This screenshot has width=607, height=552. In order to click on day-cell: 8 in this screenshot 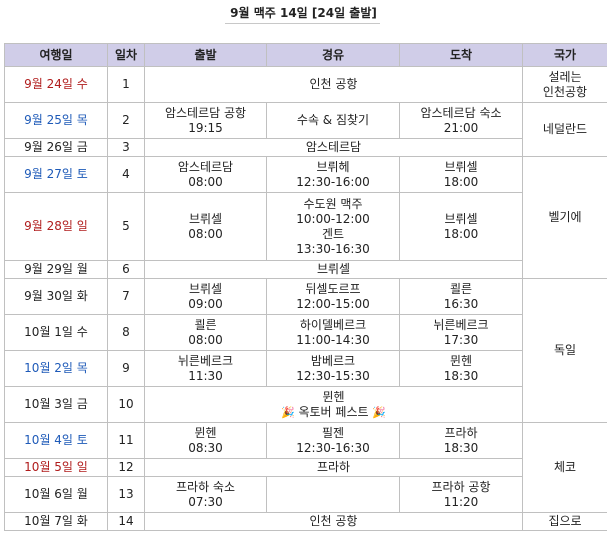, I will do `click(126, 332)`.